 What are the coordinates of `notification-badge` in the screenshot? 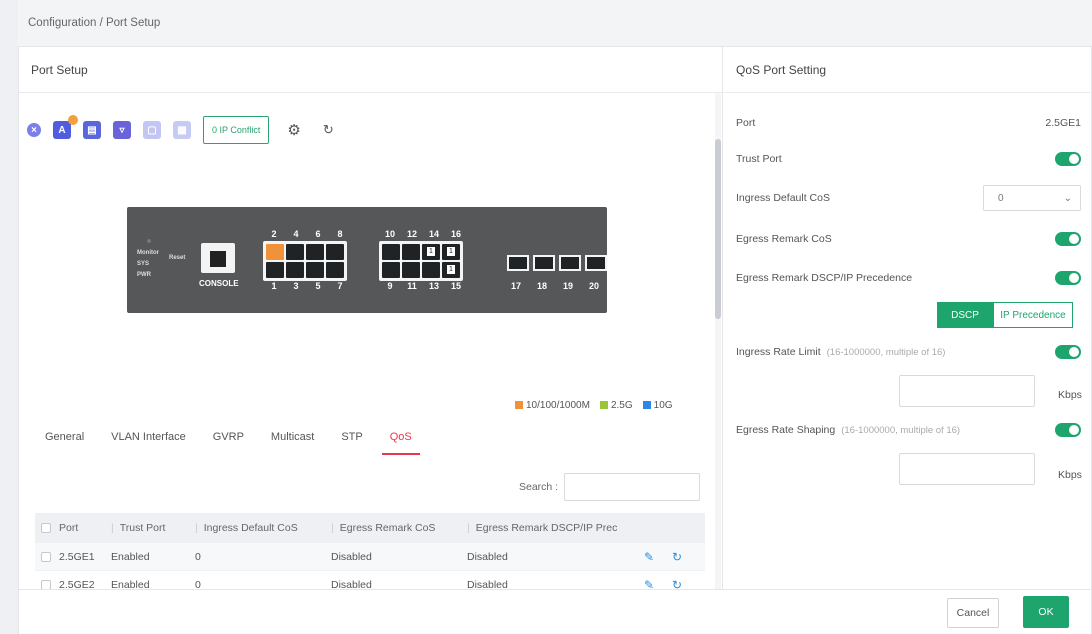 It's located at (73, 120).